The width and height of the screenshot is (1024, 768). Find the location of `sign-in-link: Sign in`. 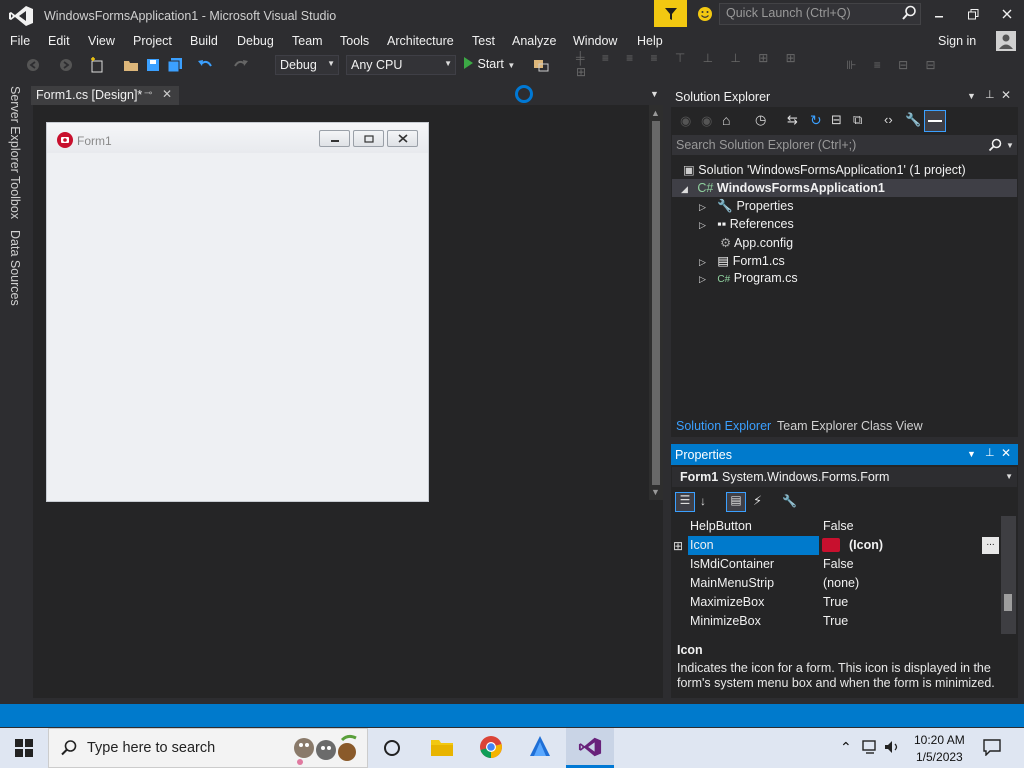

sign-in-link: Sign in is located at coordinates (957, 41).